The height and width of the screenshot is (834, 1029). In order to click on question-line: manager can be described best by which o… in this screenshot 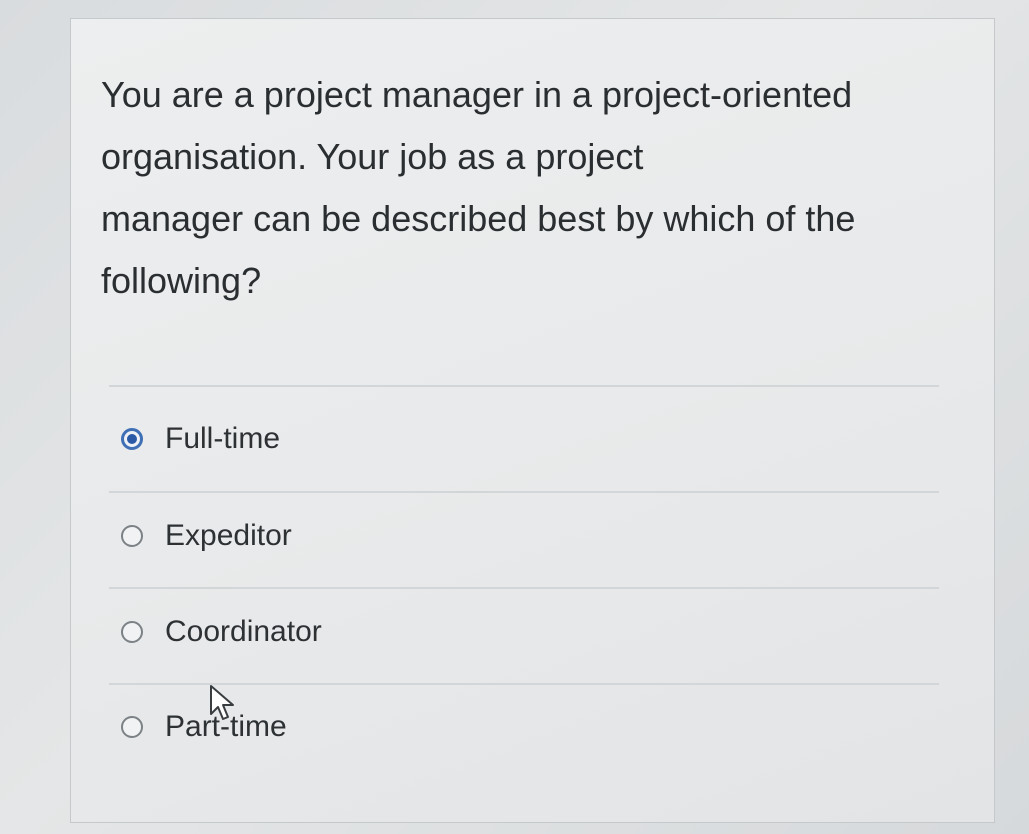, I will do `click(478, 218)`.